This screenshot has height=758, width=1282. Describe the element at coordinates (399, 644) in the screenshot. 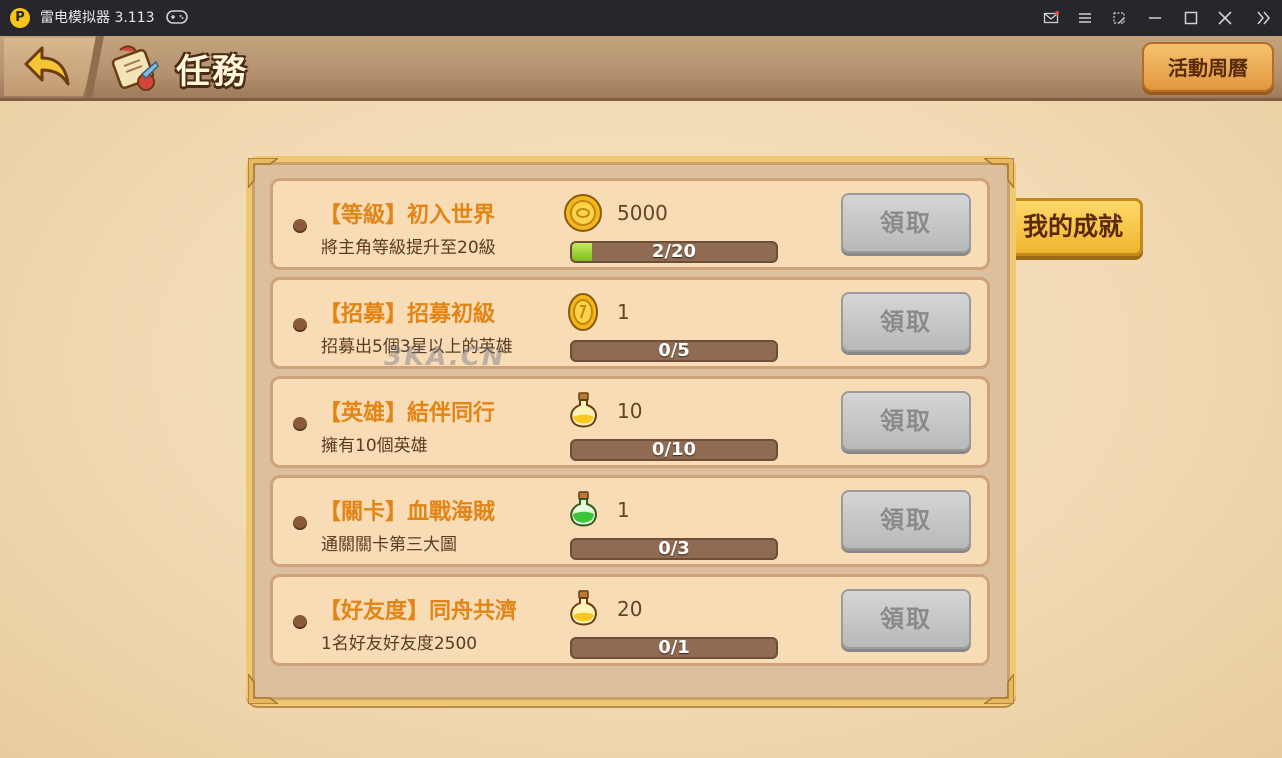

I see `task-description: 1名好友好友度2500` at that location.